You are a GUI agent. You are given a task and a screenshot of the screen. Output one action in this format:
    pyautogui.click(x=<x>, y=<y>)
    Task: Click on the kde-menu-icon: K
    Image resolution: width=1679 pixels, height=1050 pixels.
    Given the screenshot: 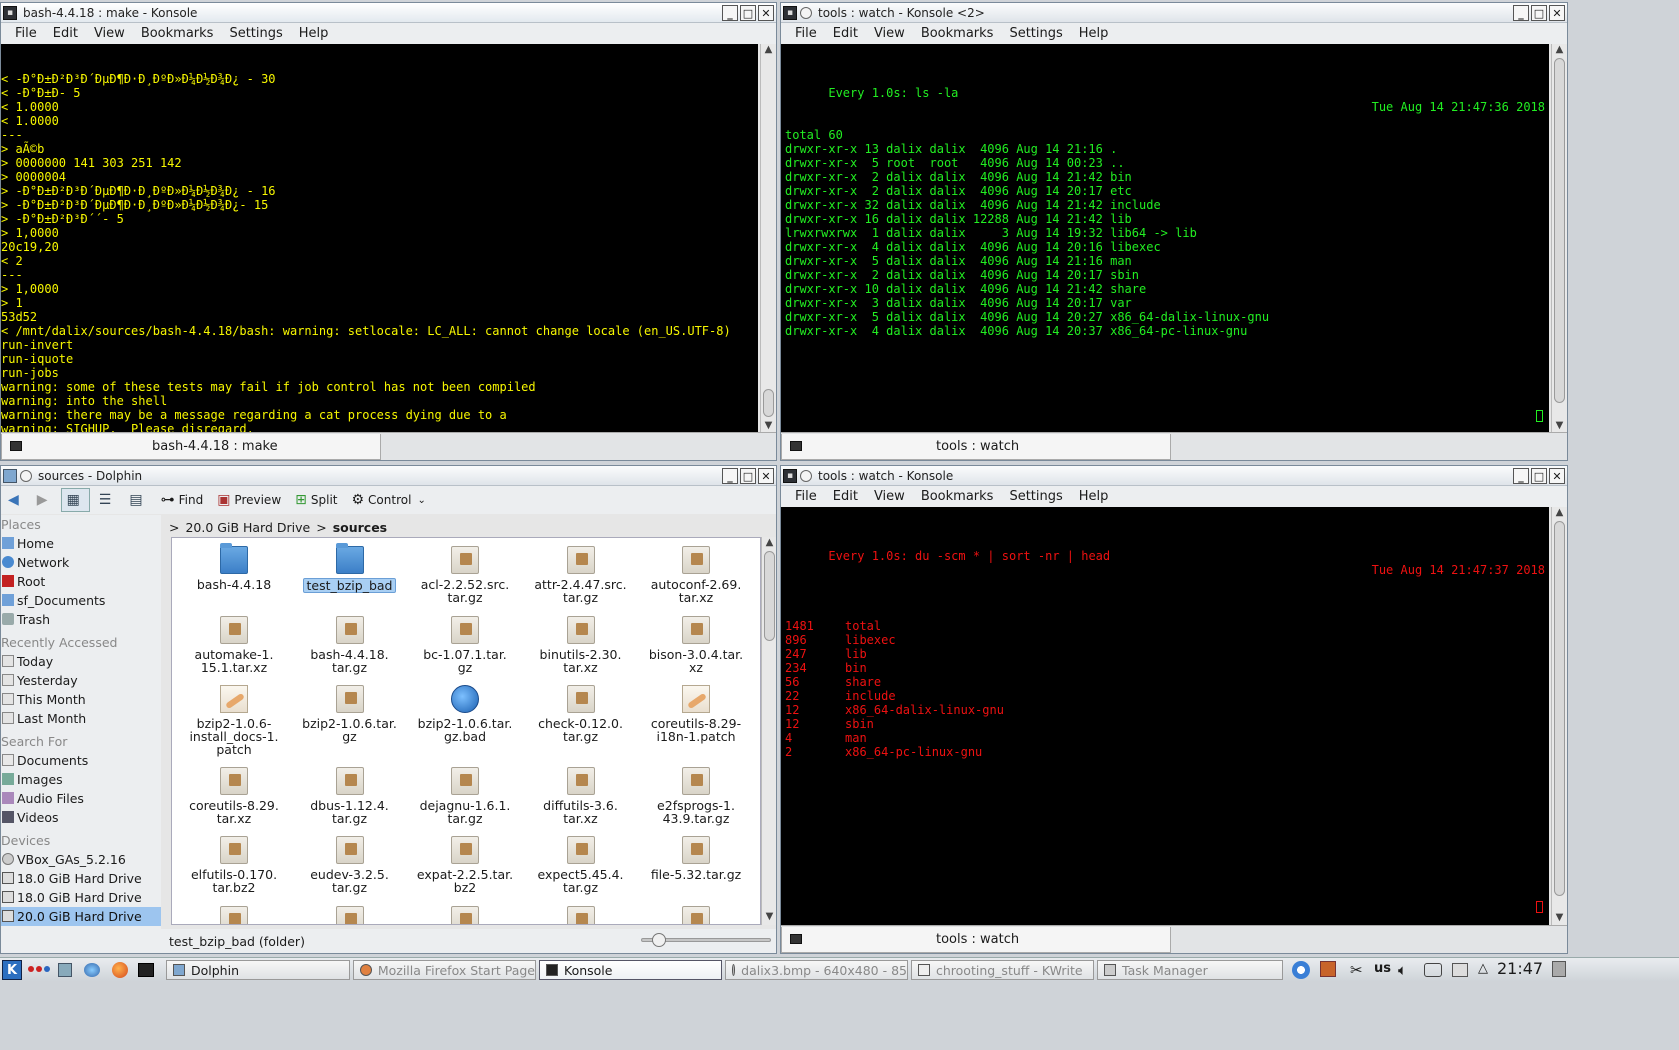 What is the action you would take?
    pyautogui.click(x=12, y=970)
    